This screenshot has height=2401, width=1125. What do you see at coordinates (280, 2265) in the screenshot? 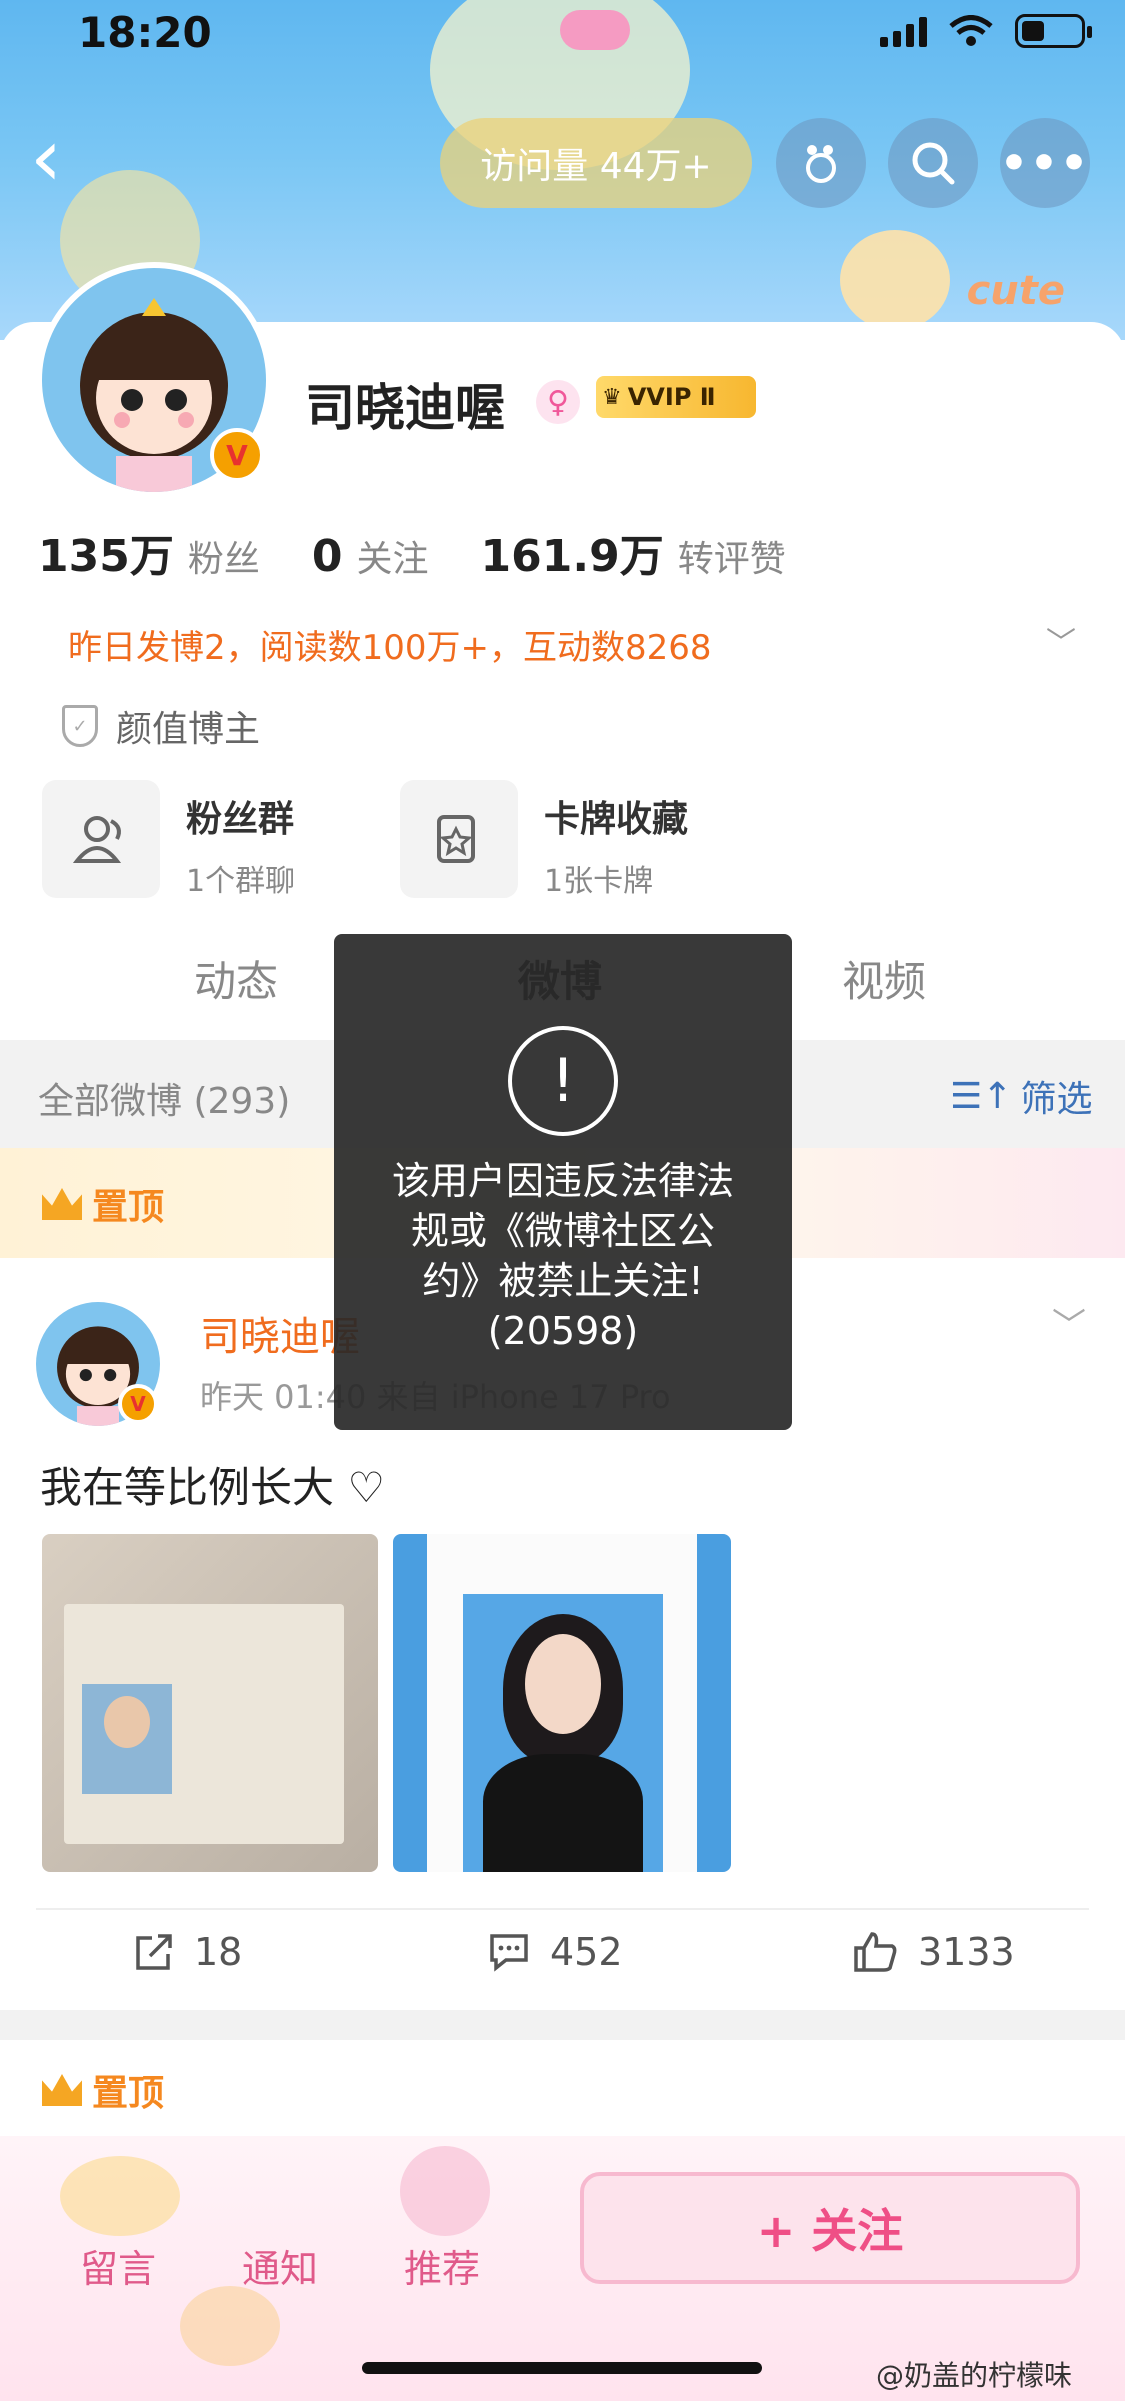
I see `notification-button: 通知` at bounding box center [280, 2265].